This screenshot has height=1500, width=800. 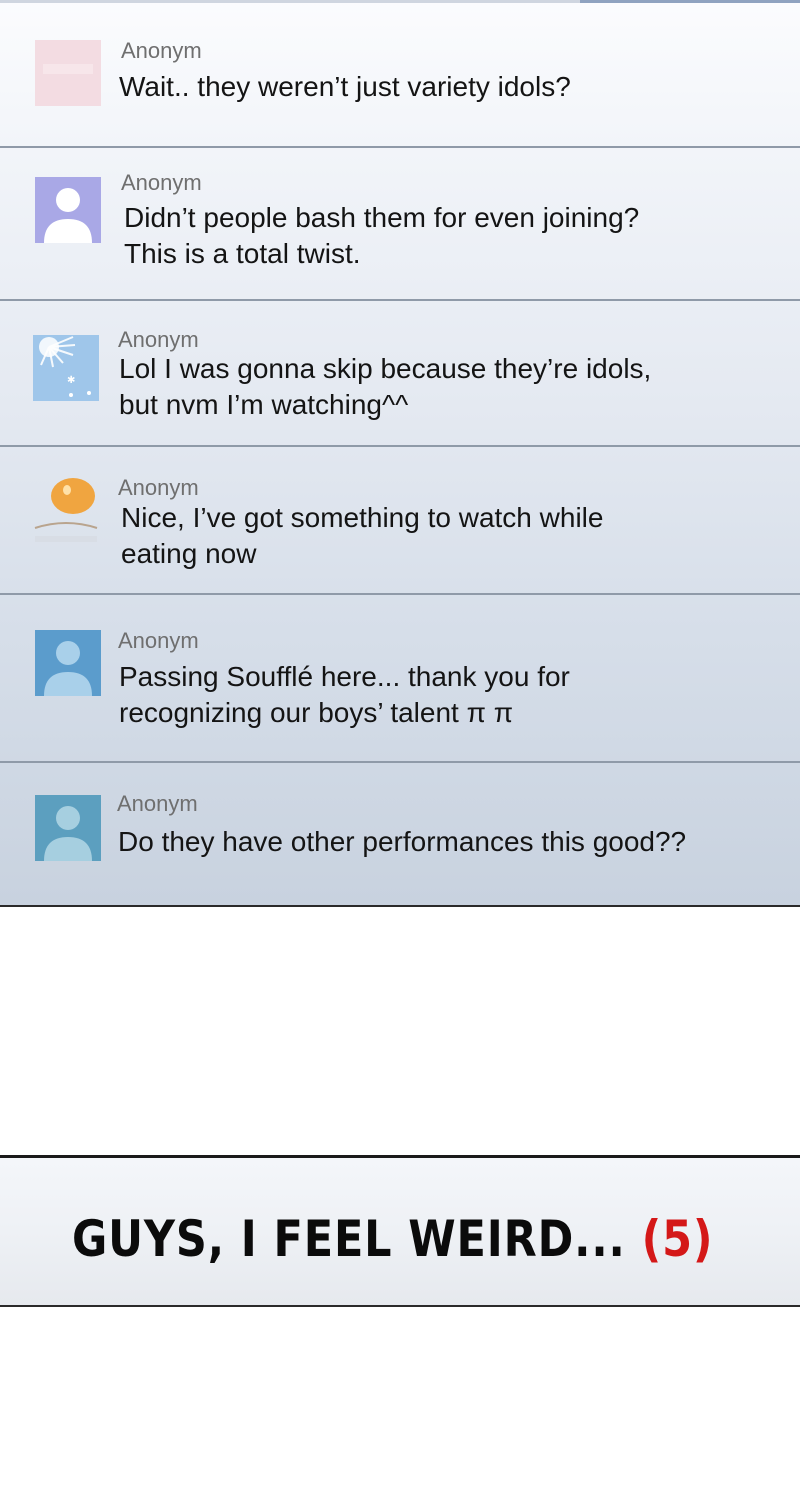 I want to click on comment-text: recognizing our boys’ talent π π, so click(x=316, y=712).